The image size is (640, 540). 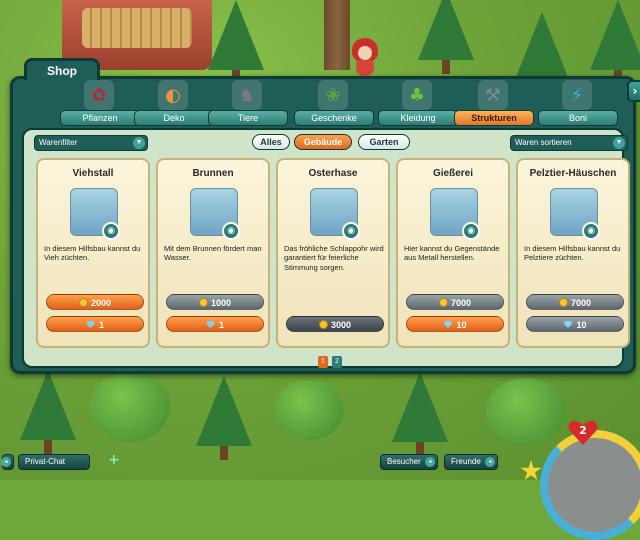 I want to click on tab-label: Kleidung, so click(x=418, y=118).